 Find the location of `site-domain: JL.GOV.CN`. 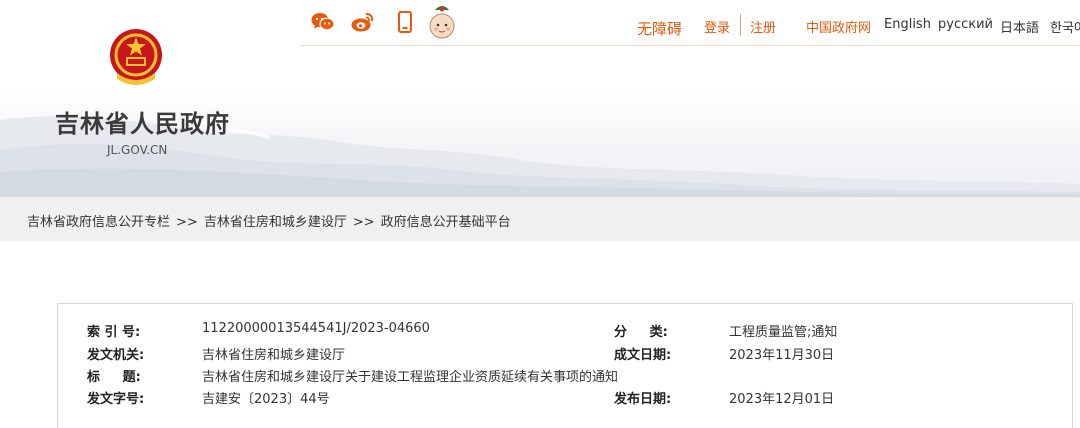

site-domain: JL.GOV.CN is located at coordinates (137, 150).